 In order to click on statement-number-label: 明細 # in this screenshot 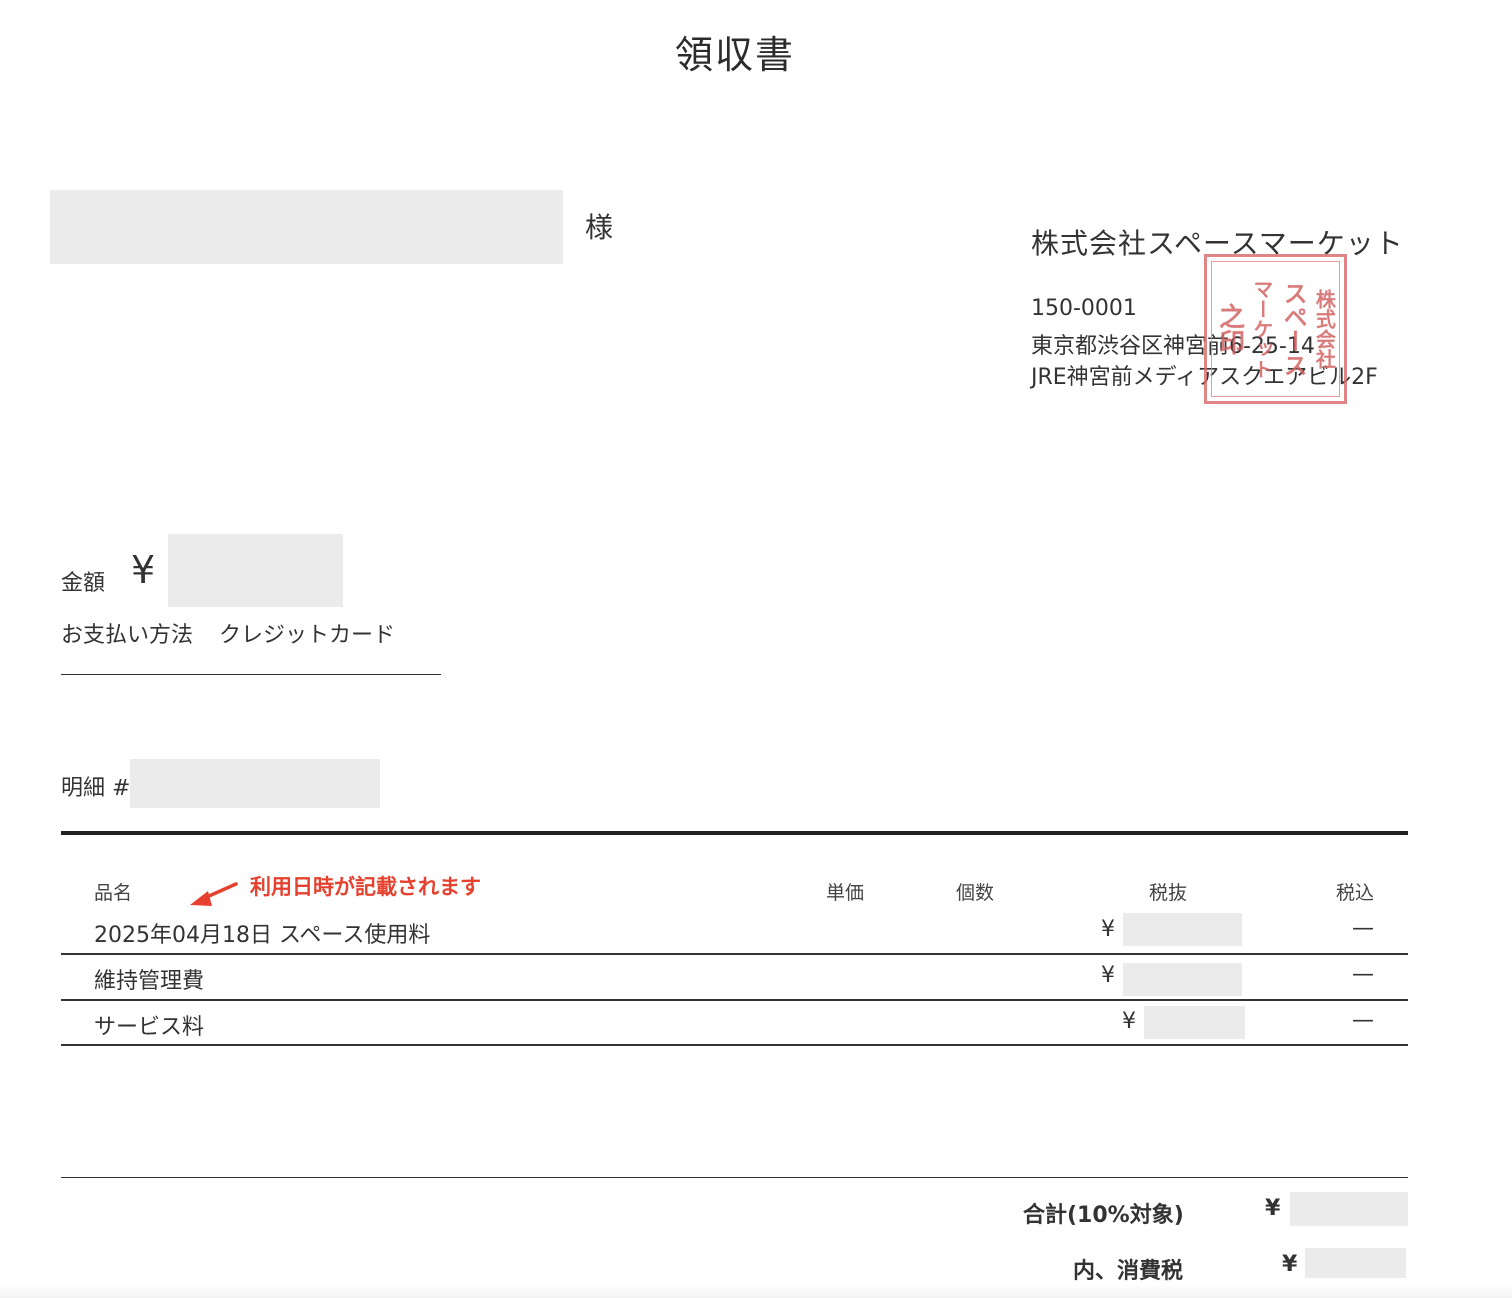, I will do `click(96, 788)`.